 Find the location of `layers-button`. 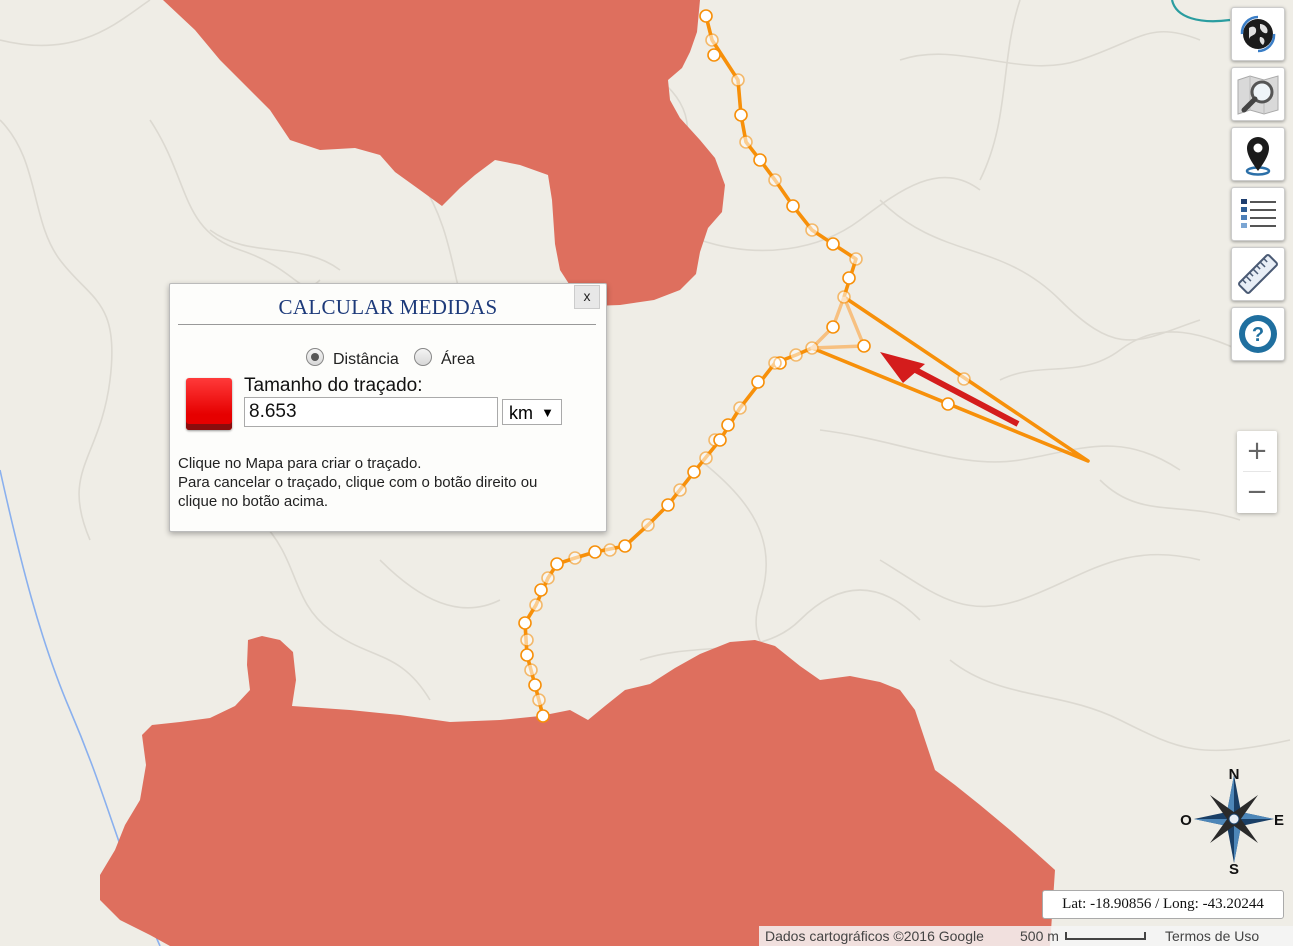

layers-button is located at coordinates (1258, 214).